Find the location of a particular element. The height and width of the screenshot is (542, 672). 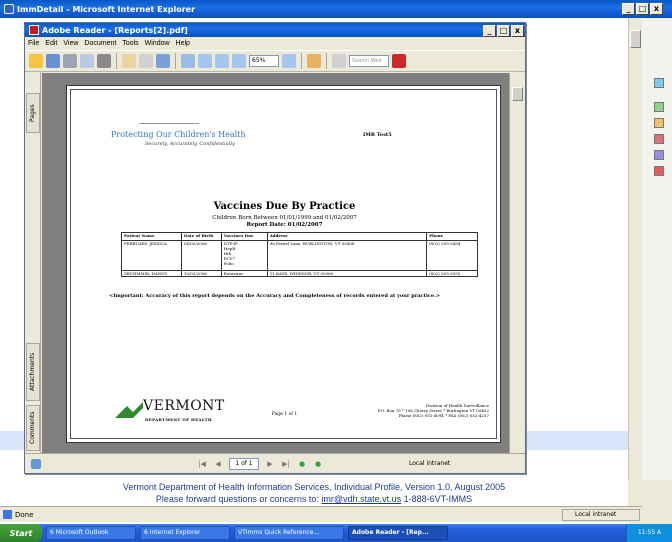

ie-window-controls: _ □ x is located at coordinates (642, 9).